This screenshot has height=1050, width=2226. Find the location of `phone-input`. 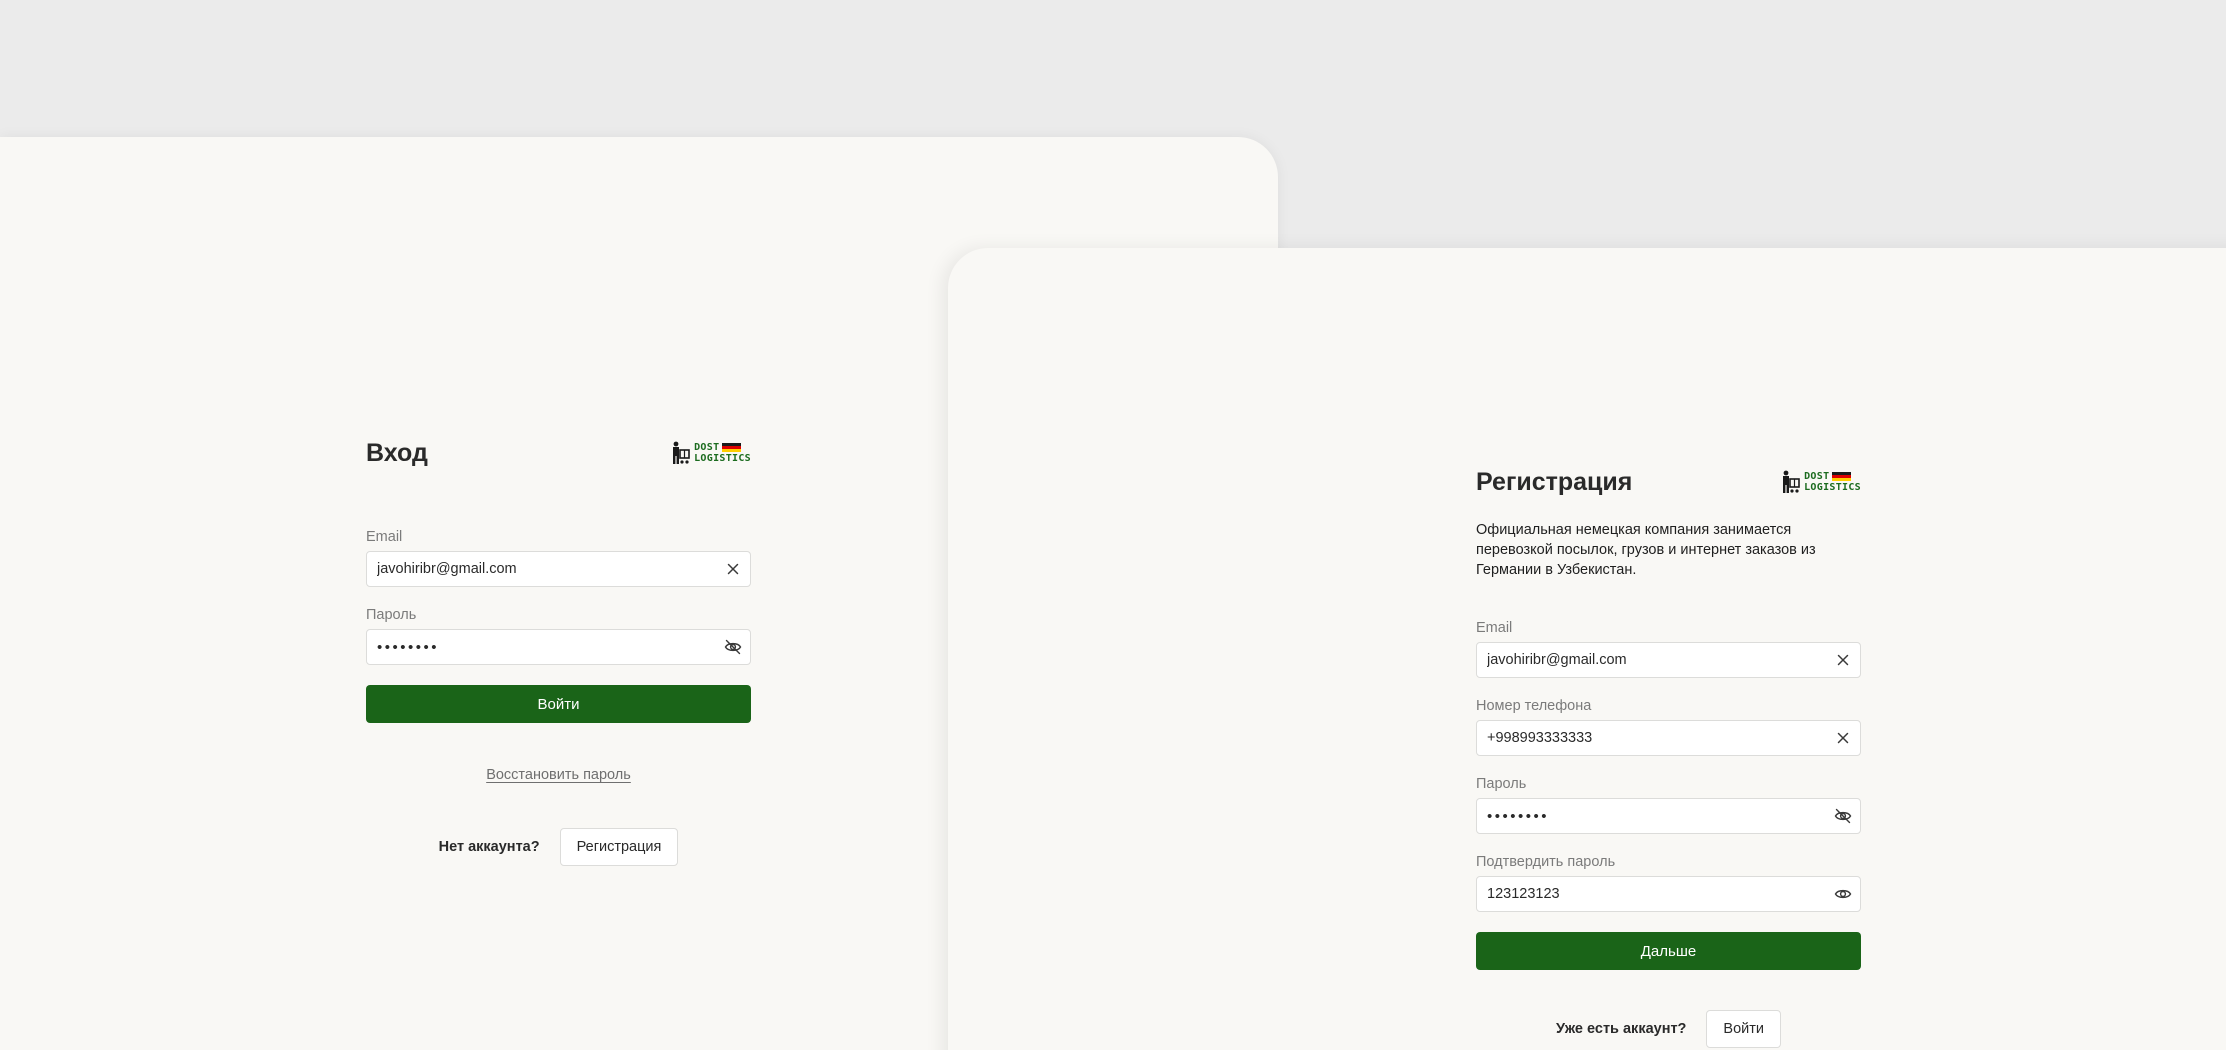

phone-input is located at coordinates (1668, 738).